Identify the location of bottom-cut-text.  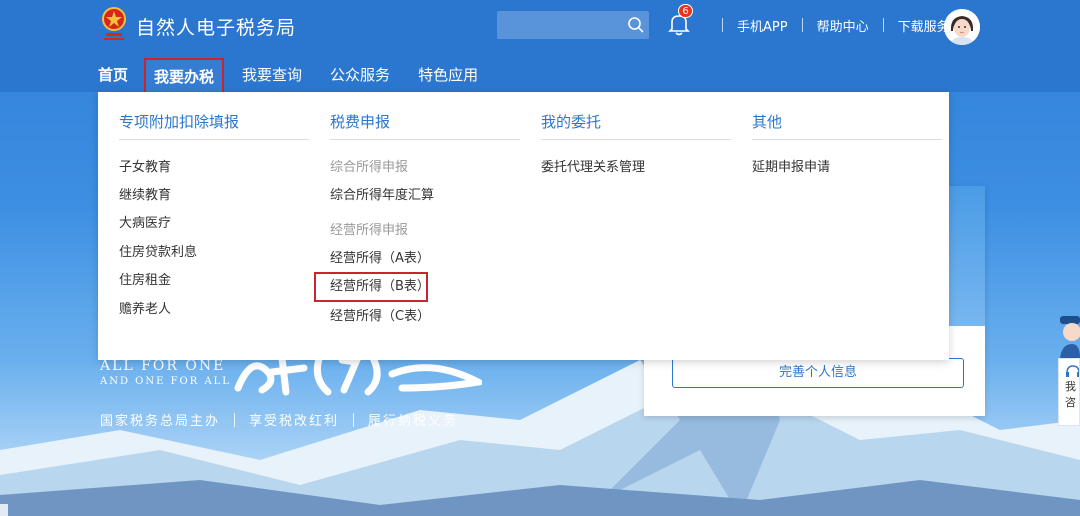
(4, 510).